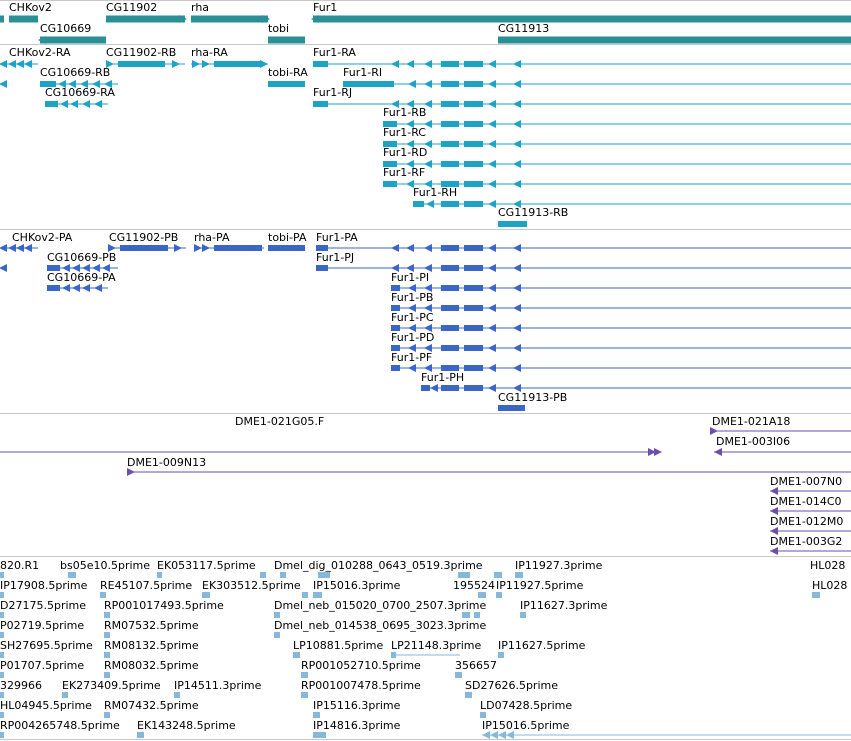 This screenshot has height=741, width=851. What do you see at coordinates (411, 357) in the screenshot?
I see `protein-label: Fur1-PF` at bounding box center [411, 357].